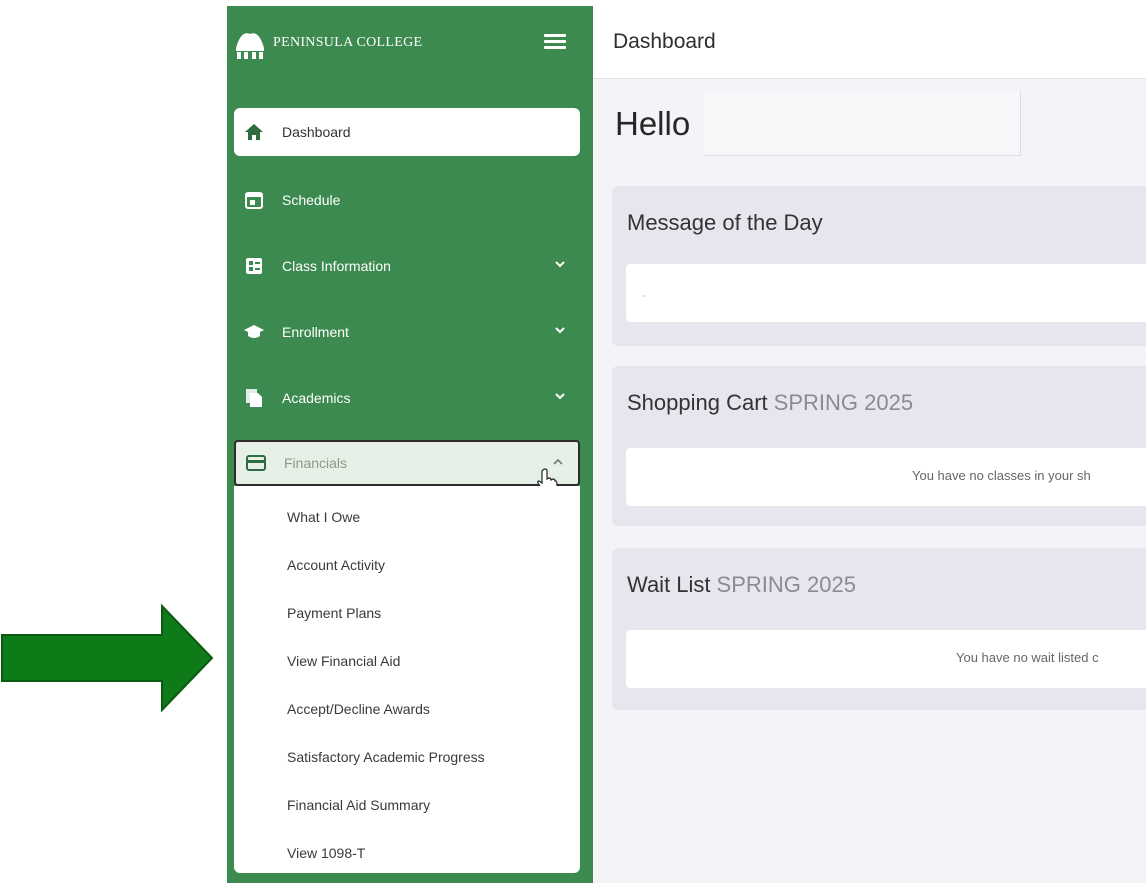 This screenshot has height=883, width=1146. I want to click on calendar-icon, so click(254, 200).